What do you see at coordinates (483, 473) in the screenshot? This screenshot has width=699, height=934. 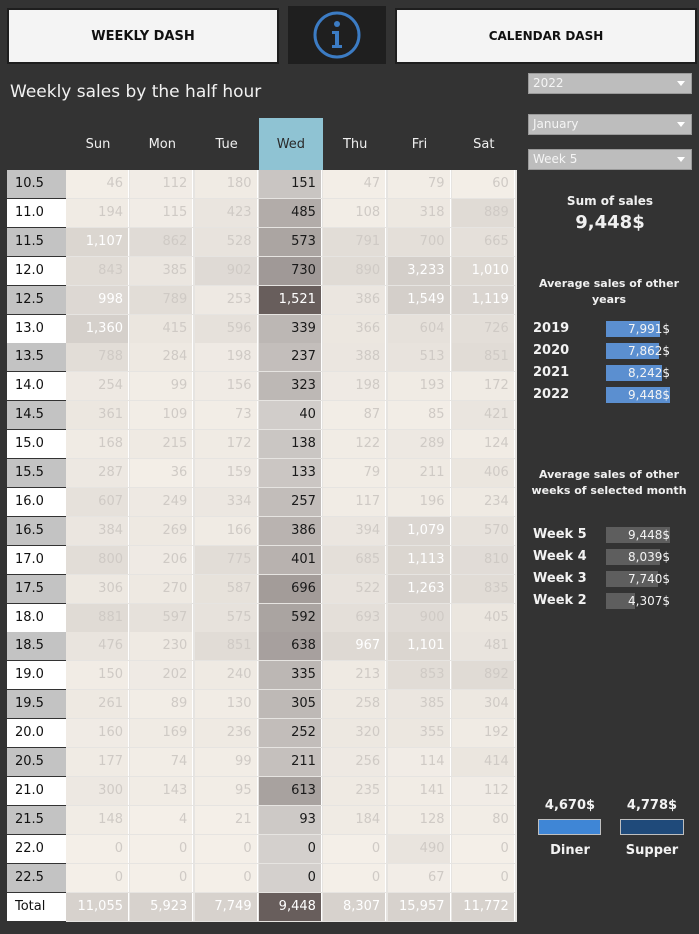 I see `heatmap-cell: 406` at bounding box center [483, 473].